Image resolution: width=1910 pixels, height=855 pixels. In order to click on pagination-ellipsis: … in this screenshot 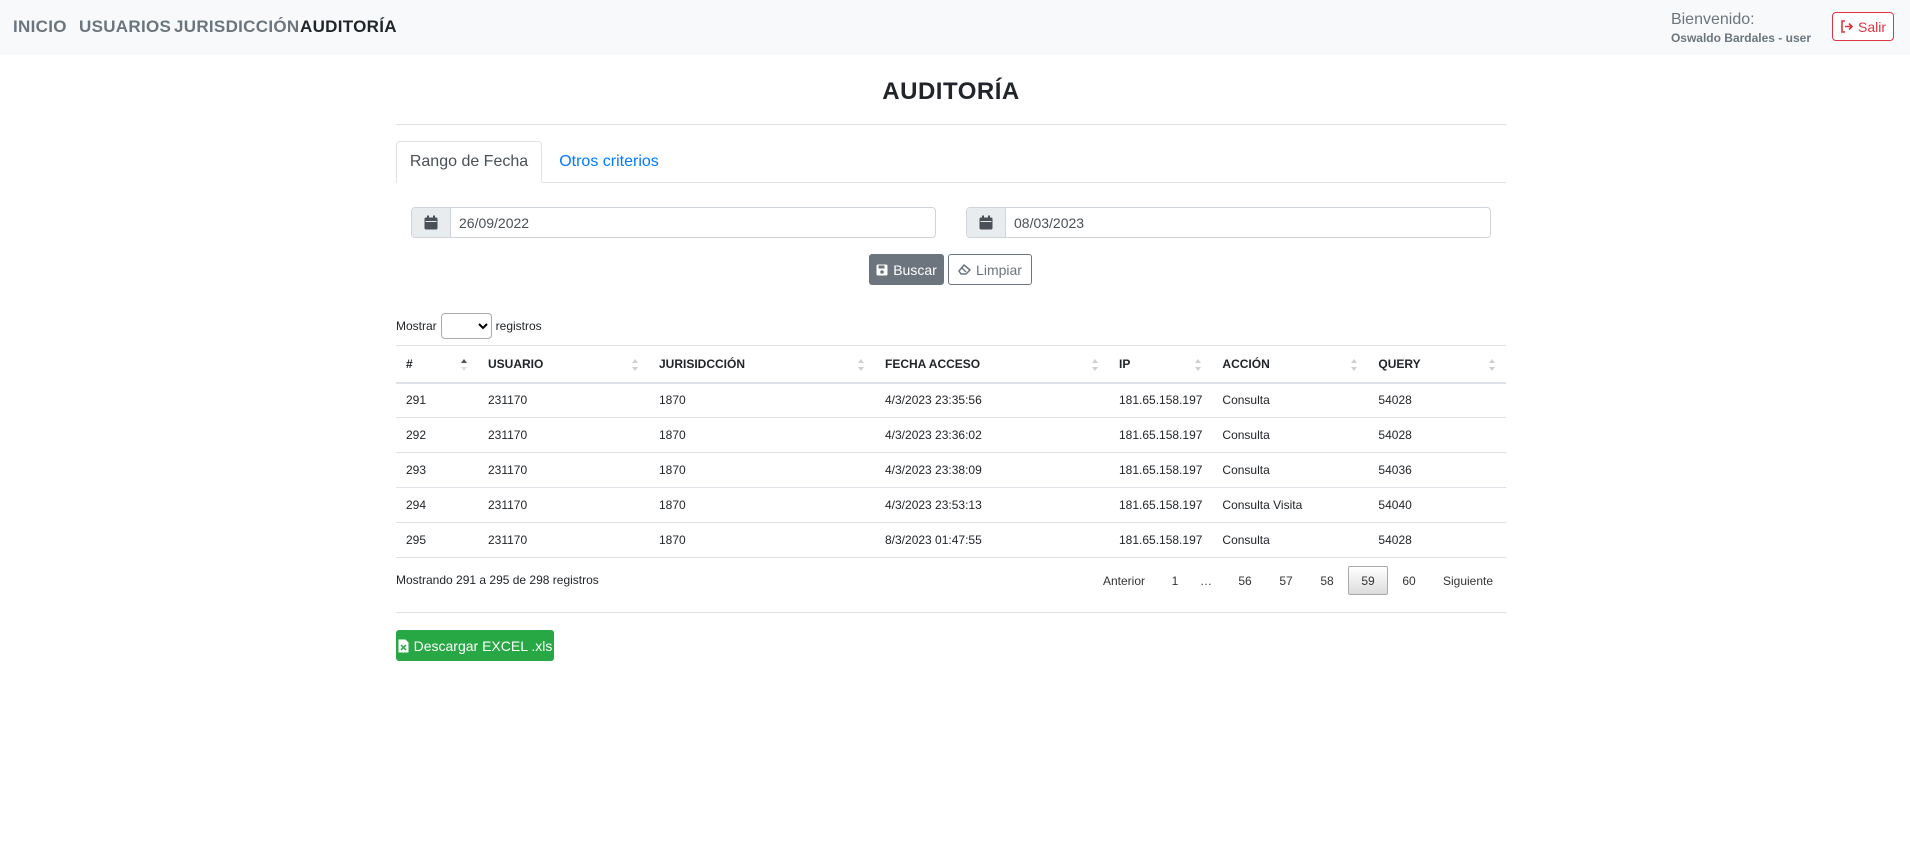, I will do `click(1206, 580)`.